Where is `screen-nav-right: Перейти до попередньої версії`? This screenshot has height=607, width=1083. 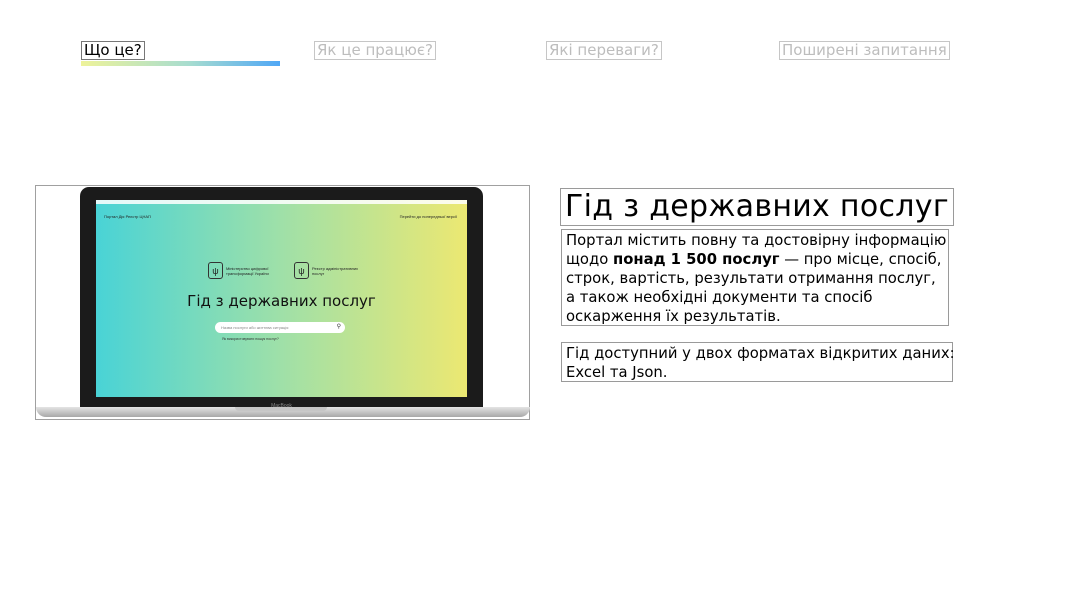 screen-nav-right: Перейти до попередньої версії is located at coordinates (428, 216).